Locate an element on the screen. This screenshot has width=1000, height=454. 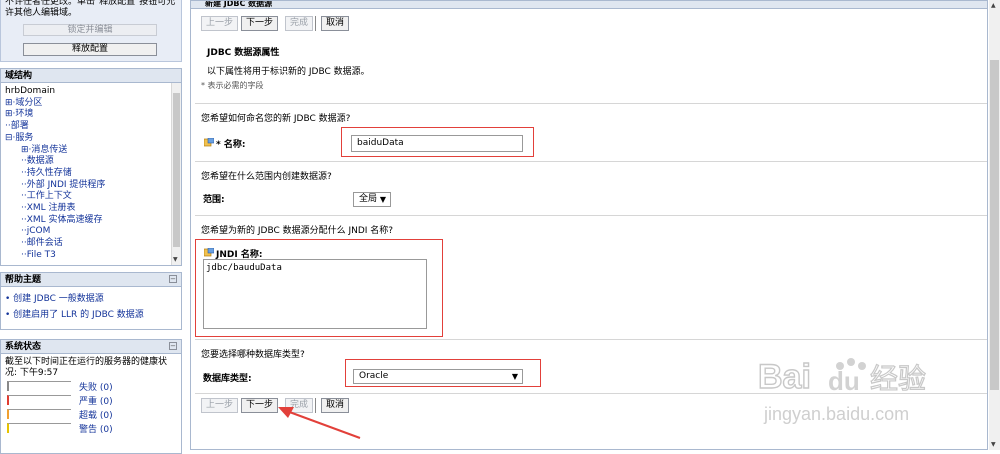
status-row: 严重 (0) is located at coordinates (91, 400).